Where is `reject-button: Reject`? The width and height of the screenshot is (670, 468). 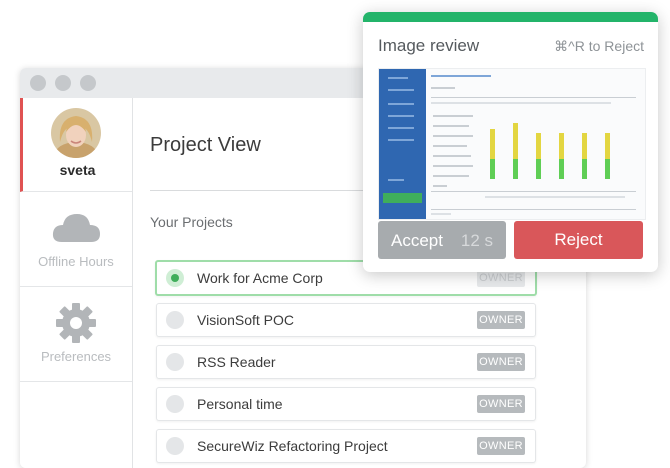 reject-button: Reject is located at coordinates (578, 240).